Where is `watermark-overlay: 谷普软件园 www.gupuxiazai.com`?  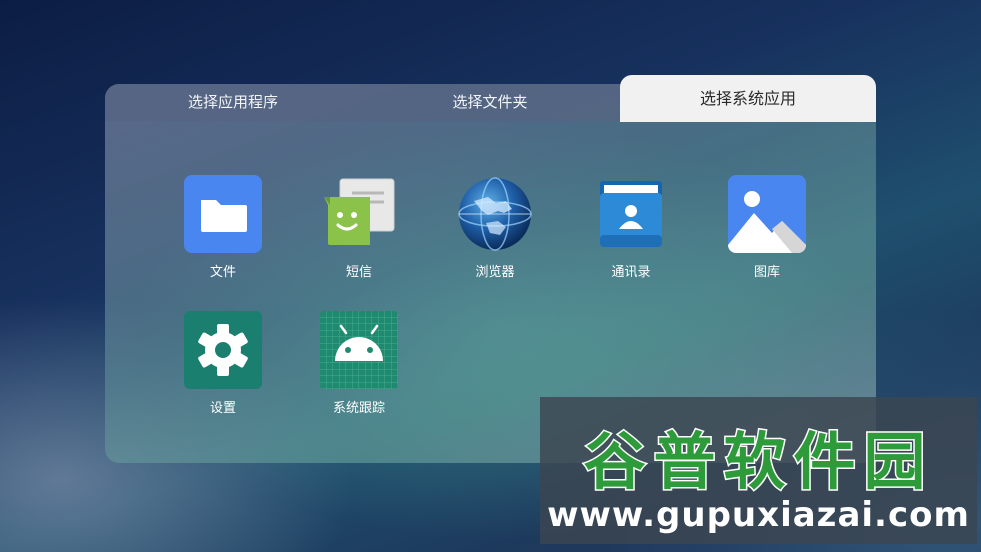 watermark-overlay: 谷普软件园 www.gupuxiazai.com is located at coordinates (758, 470).